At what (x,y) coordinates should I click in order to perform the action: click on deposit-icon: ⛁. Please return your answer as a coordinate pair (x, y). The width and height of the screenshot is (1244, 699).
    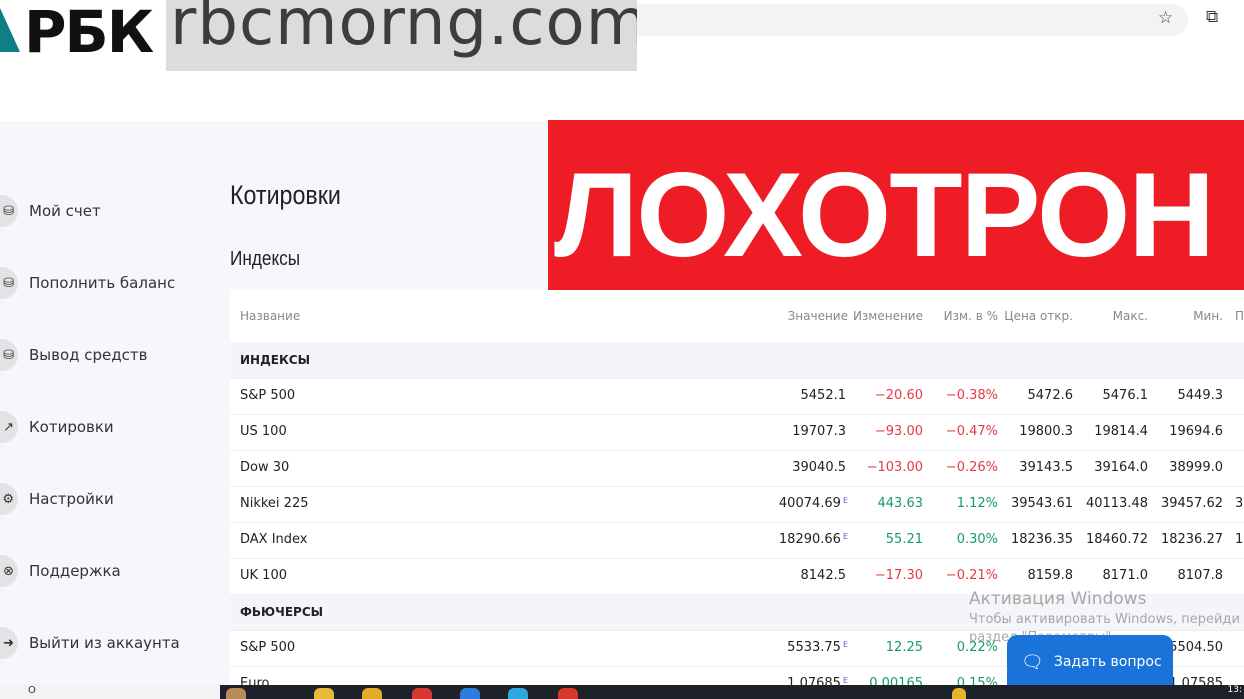
    Looking at the image, I should click on (9, 283).